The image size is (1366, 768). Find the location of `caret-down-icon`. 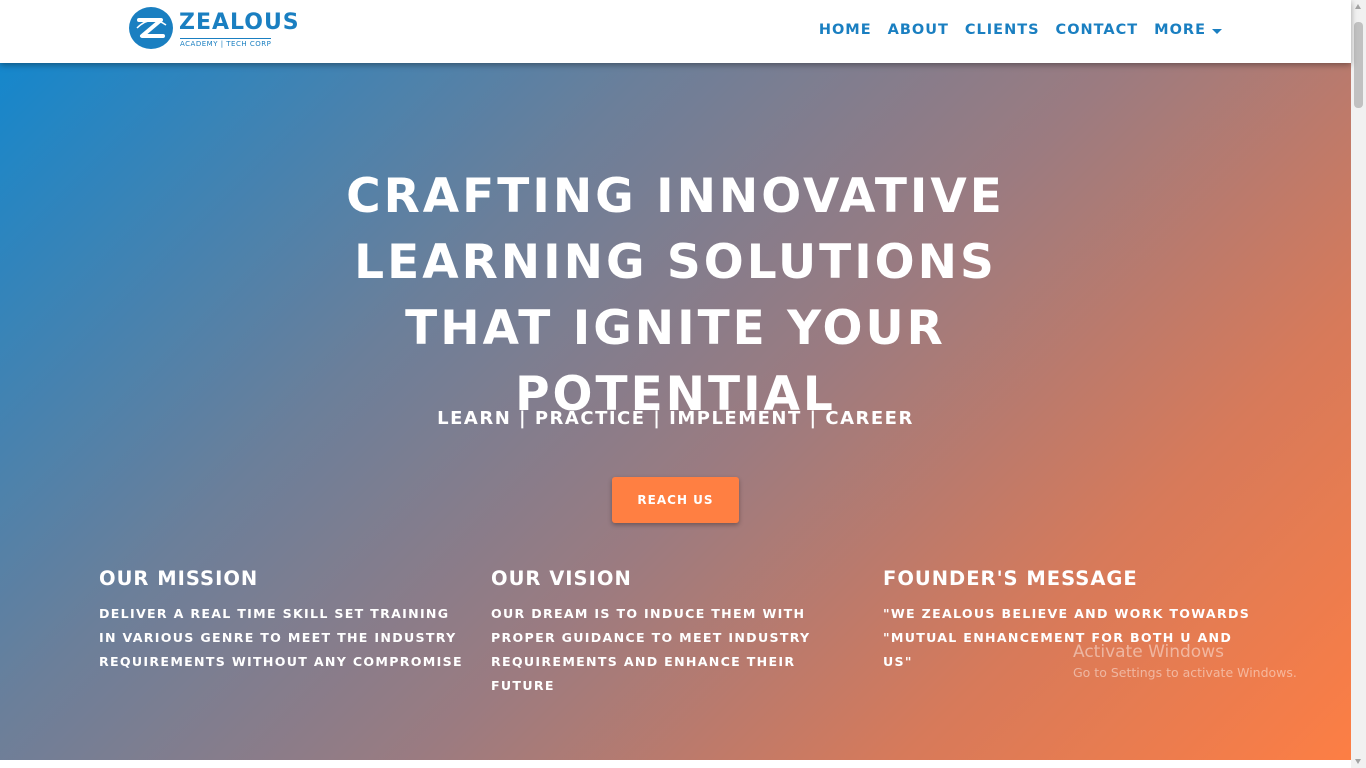

caret-down-icon is located at coordinates (1217, 31).